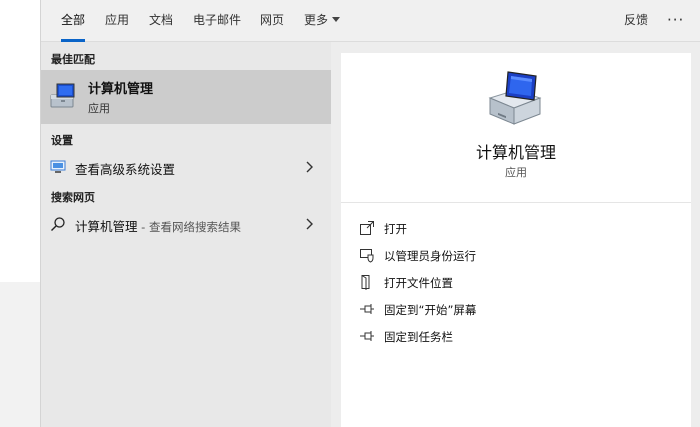  I want to click on more-options-button: ···, so click(675, 21).